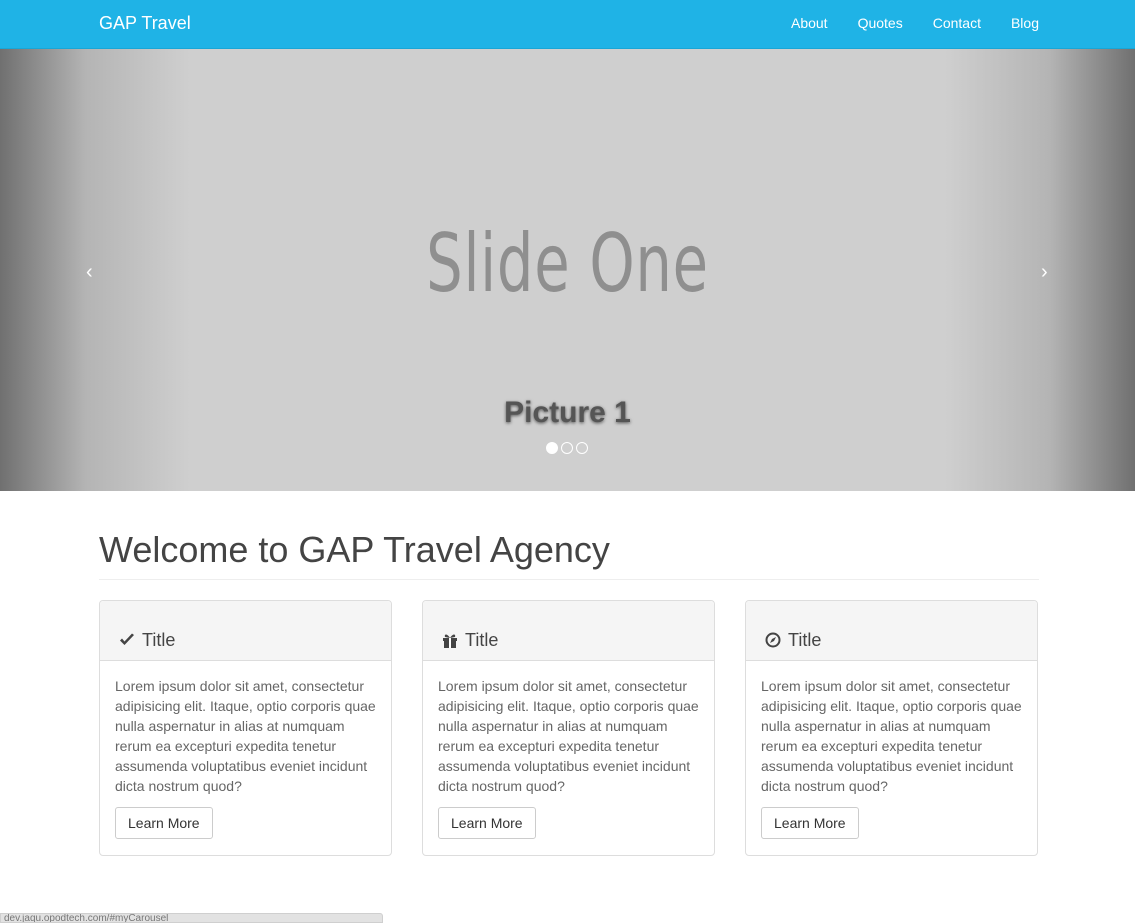 The image size is (1135, 923). Describe the element at coordinates (1025, 23) in the screenshot. I see `nav-blog: Blog` at that location.